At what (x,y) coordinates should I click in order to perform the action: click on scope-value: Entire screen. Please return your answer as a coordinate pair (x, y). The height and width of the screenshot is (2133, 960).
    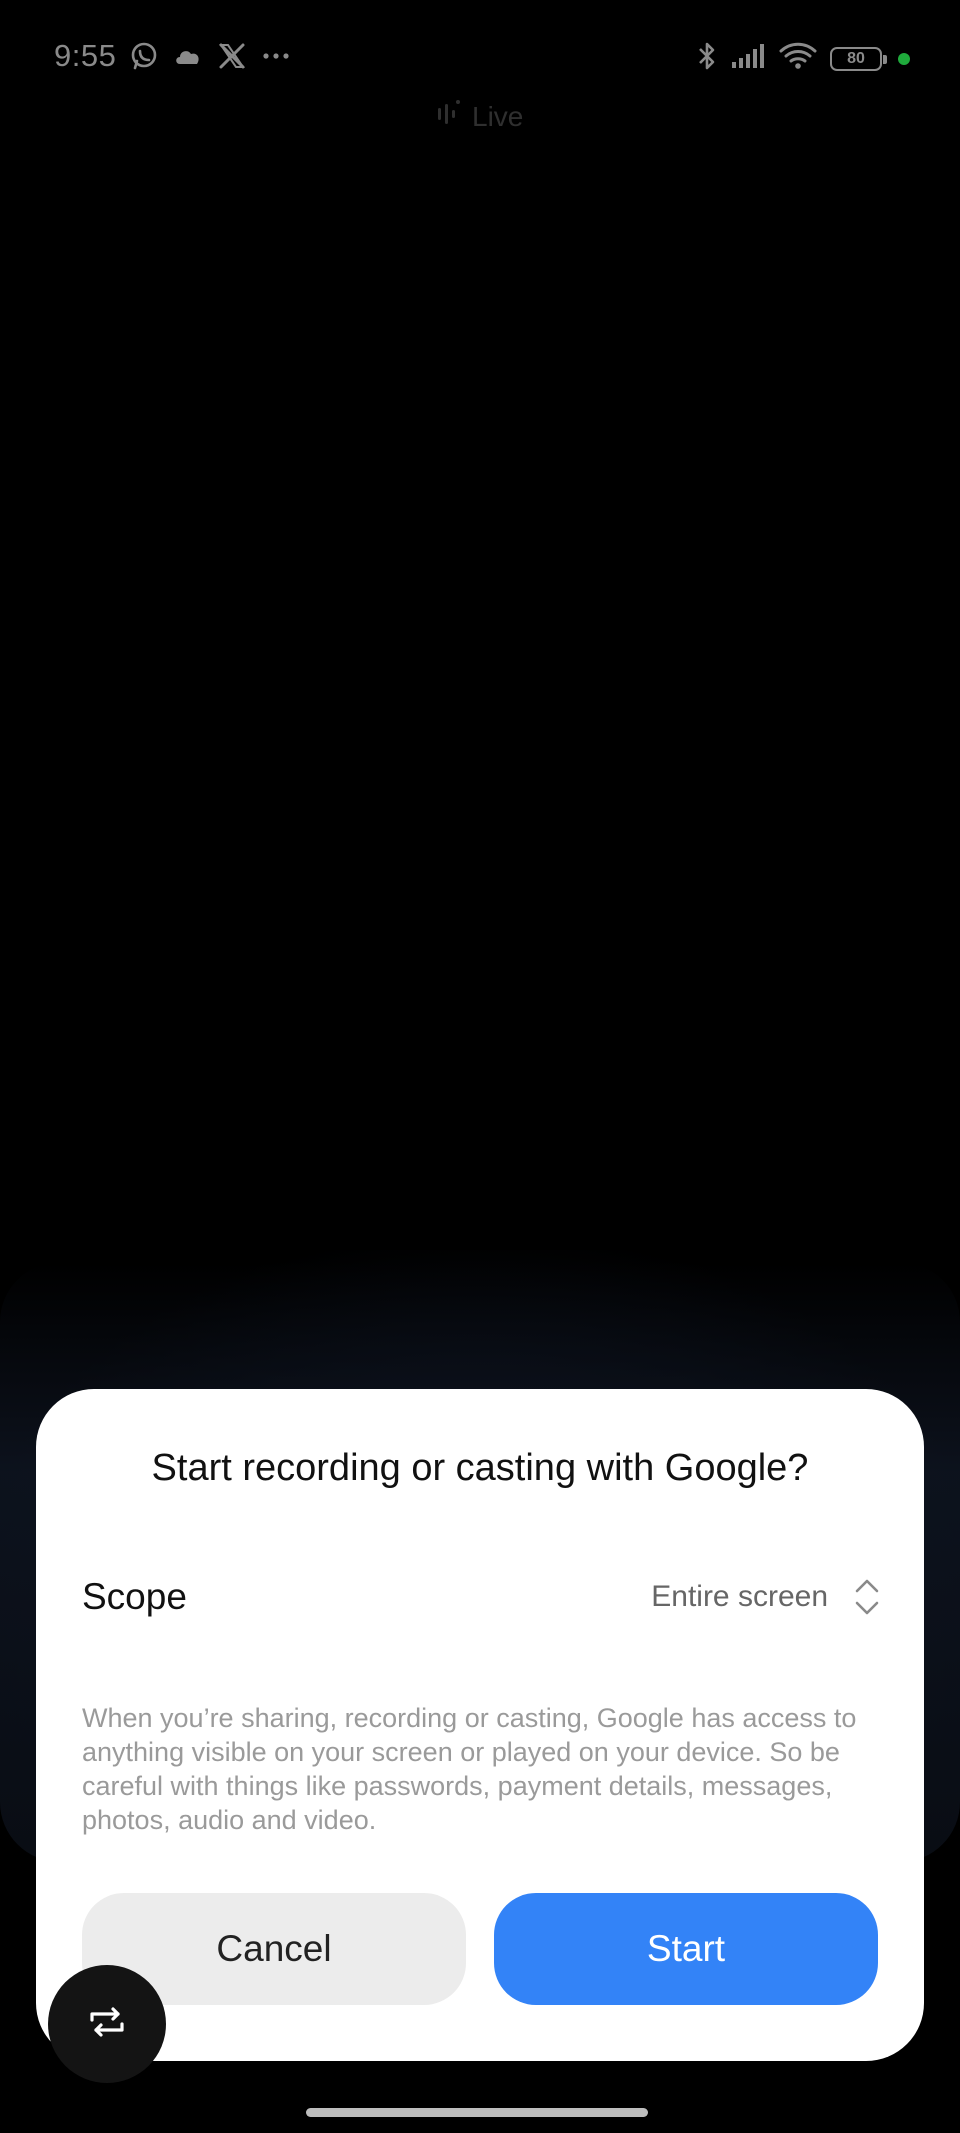
    Looking at the image, I should click on (739, 1596).